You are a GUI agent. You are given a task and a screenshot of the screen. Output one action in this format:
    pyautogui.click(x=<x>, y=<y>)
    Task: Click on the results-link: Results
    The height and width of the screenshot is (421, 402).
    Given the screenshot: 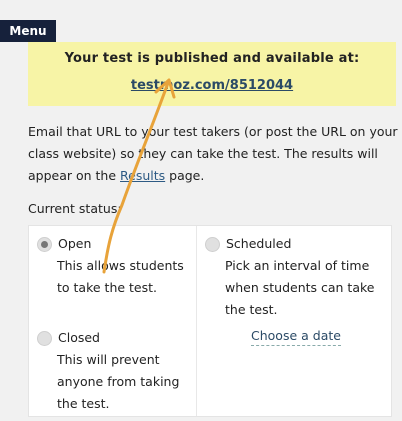 What is the action you would take?
    pyautogui.click(x=142, y=175)
    